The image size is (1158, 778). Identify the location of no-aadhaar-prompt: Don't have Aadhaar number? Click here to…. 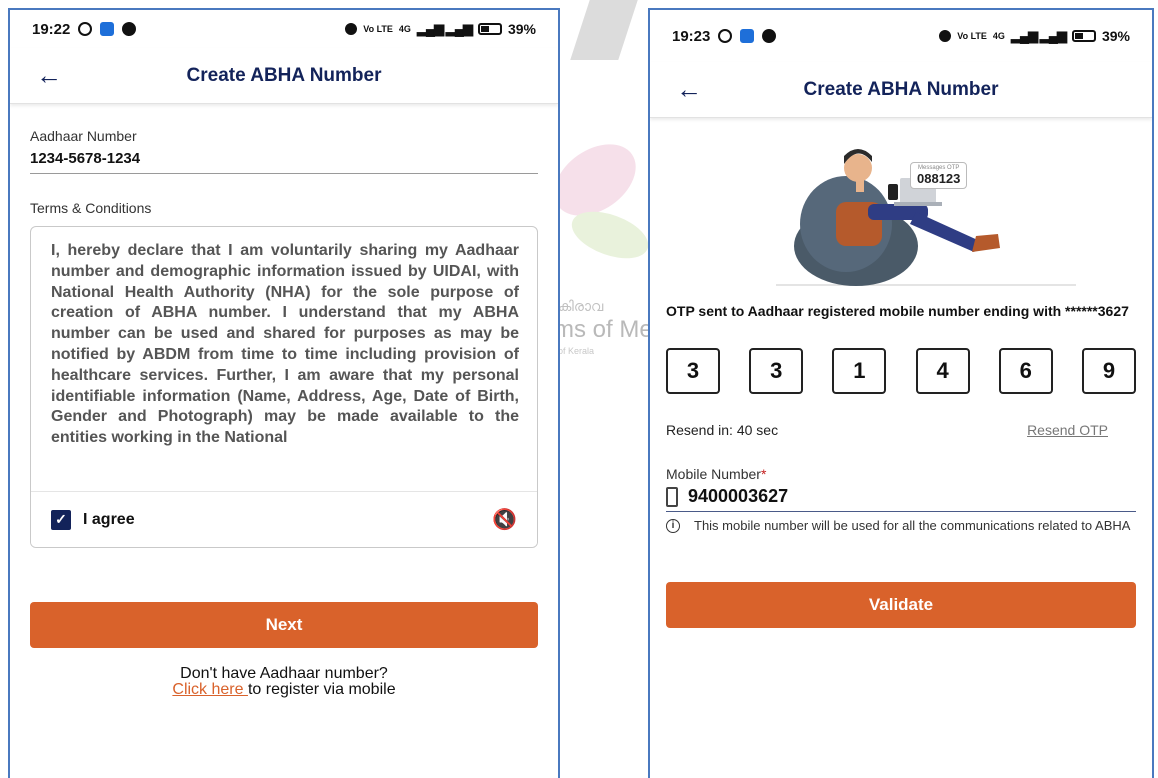
(284, 682).